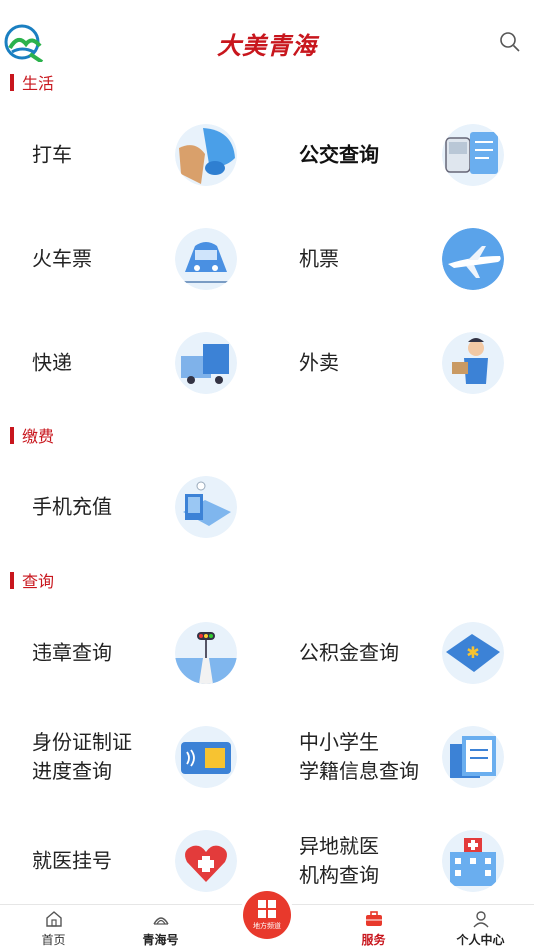 Image resolution: width=534 pixels, height=950 pixels. What do you see at coordinates (72, 506) in the screenshot?
I see `service-label: 手机充值` at bounding box center [72, 506].